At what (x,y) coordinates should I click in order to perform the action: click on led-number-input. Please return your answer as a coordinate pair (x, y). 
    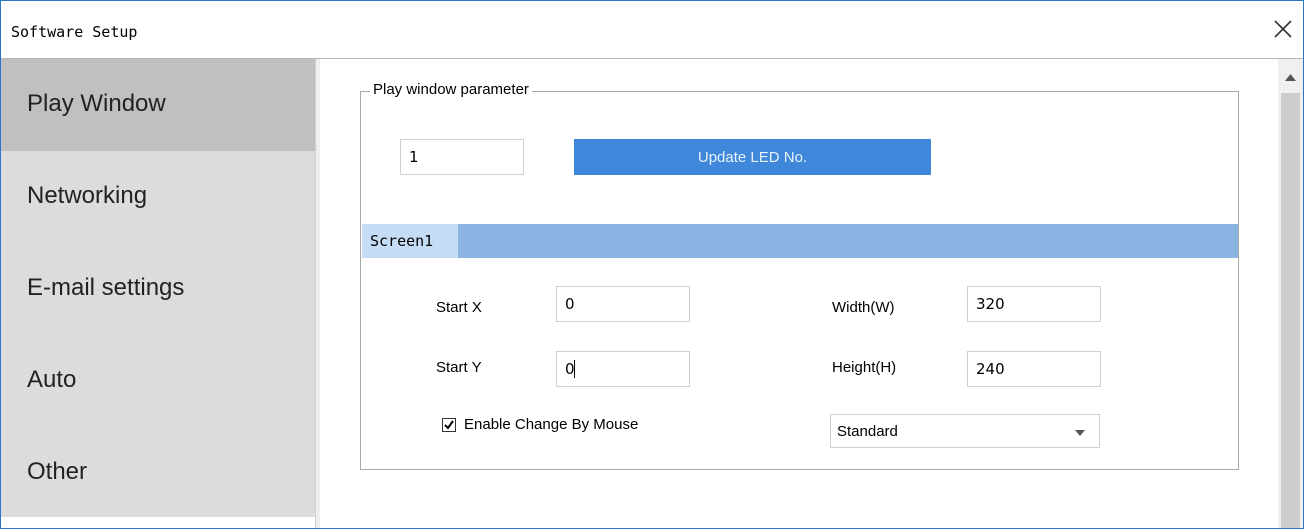
    Looking at the image, I should click on (462, 157).